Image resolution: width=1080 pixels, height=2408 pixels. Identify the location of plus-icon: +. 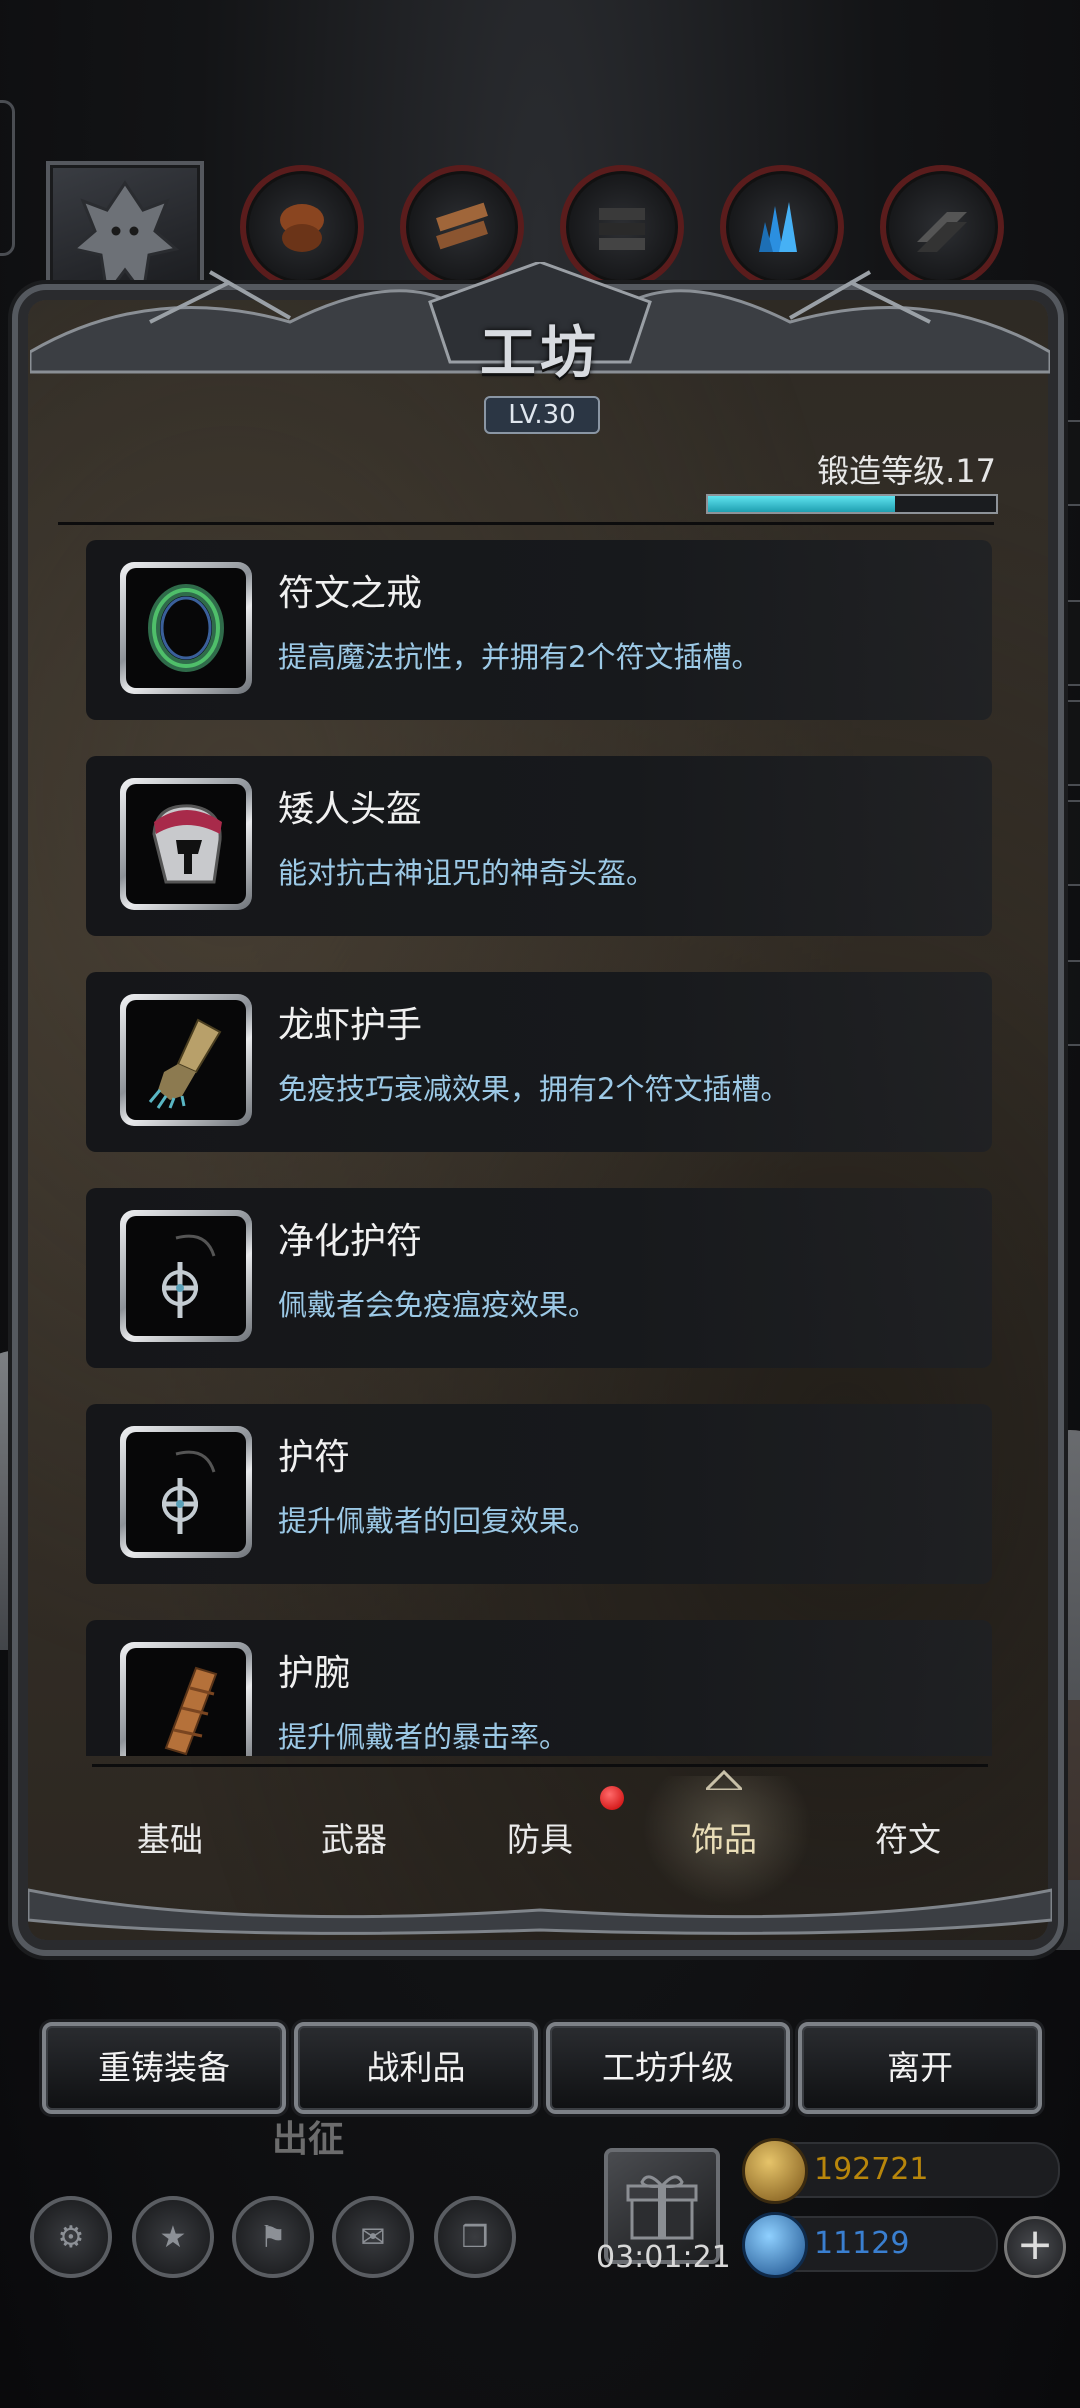
(1035, 2244).